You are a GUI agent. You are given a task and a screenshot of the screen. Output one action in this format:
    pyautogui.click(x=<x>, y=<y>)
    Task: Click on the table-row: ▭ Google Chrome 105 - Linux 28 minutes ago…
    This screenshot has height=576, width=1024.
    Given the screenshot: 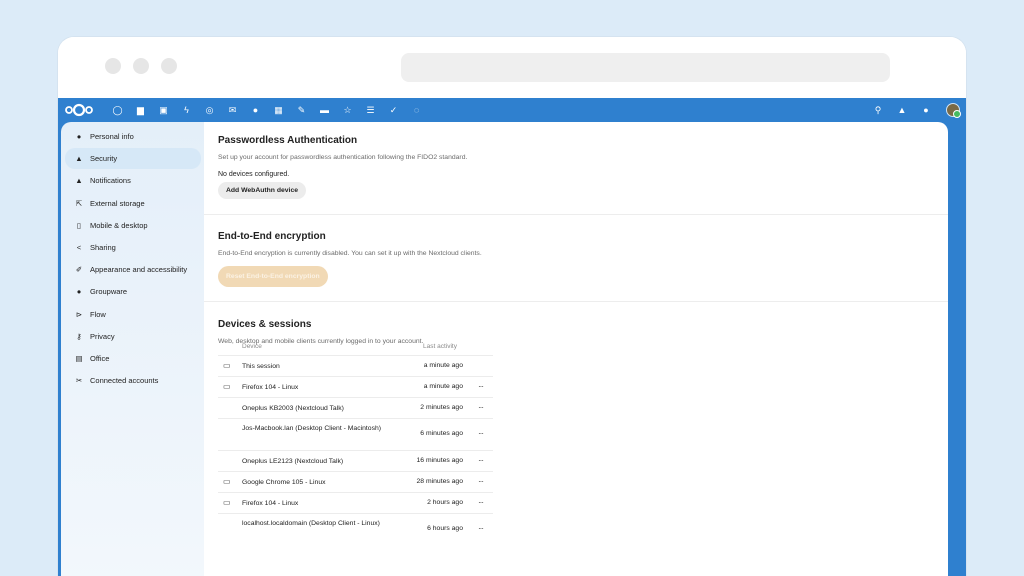 What is the action you would take?
    pyautogui.click(x=355, y=481)
    